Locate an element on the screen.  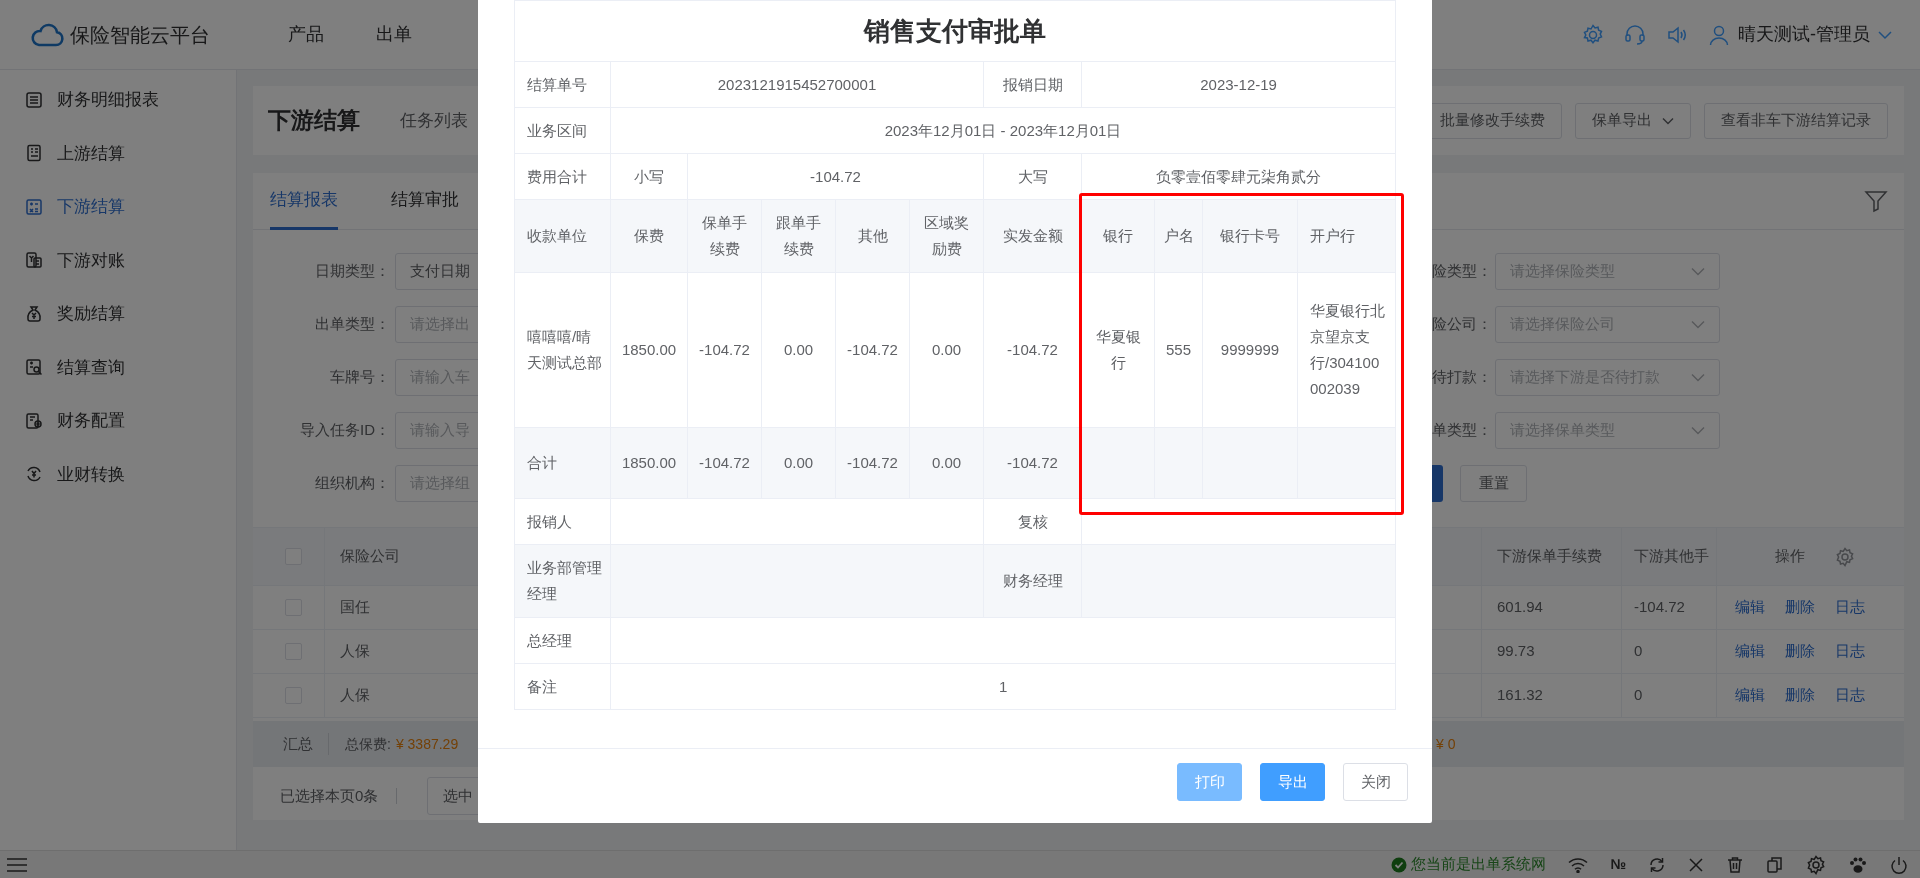
table-cell: 9999999 is located at coordinates (1250, 350).